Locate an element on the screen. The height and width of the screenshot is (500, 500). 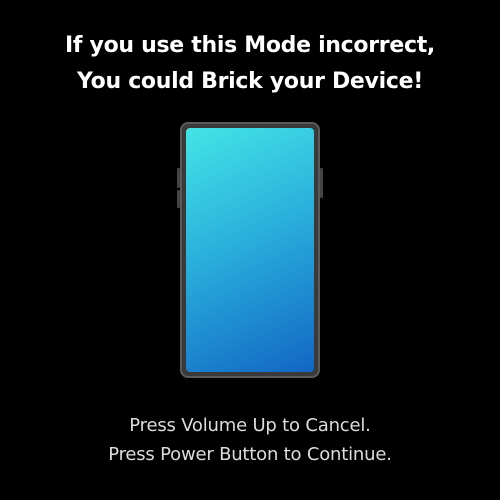
warning-line-1: If you use this Mode incorrect, is located at coordinates (250, 45).